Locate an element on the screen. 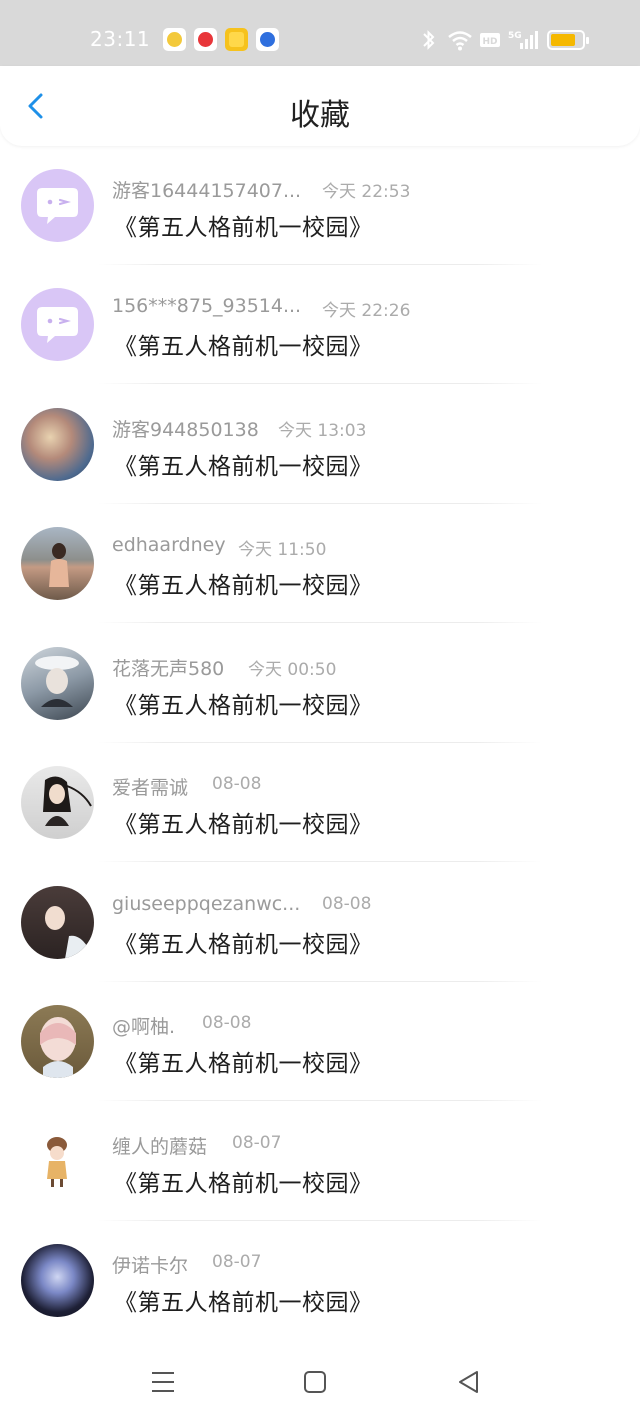  list-item: 缠人的蘑菇 08-07 《第五人格前机一校园》 is located at coordinates (320, 1161).